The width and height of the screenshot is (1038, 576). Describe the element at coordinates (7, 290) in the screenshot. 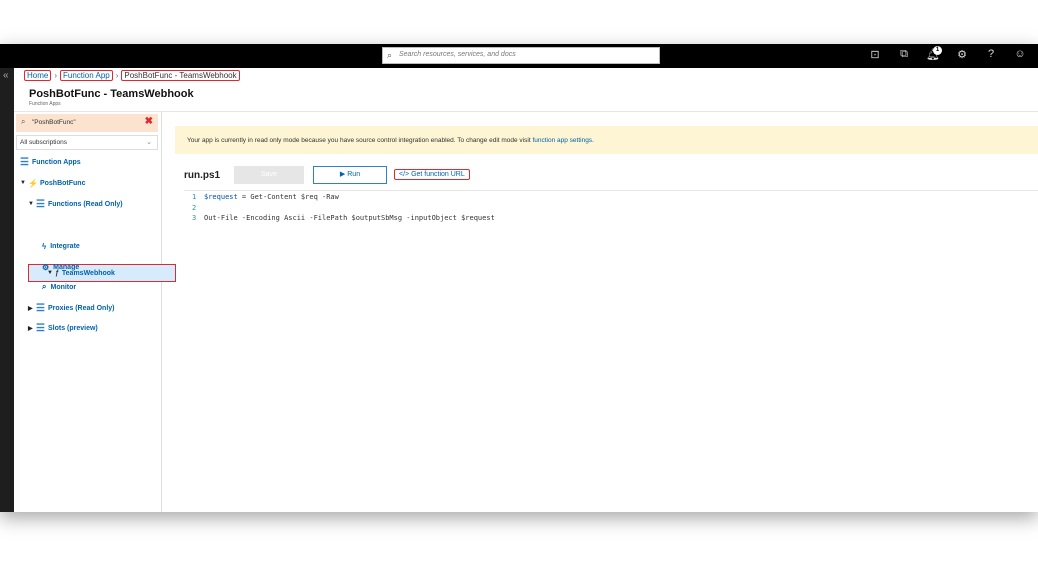

I see `left-rail: «` at that location.